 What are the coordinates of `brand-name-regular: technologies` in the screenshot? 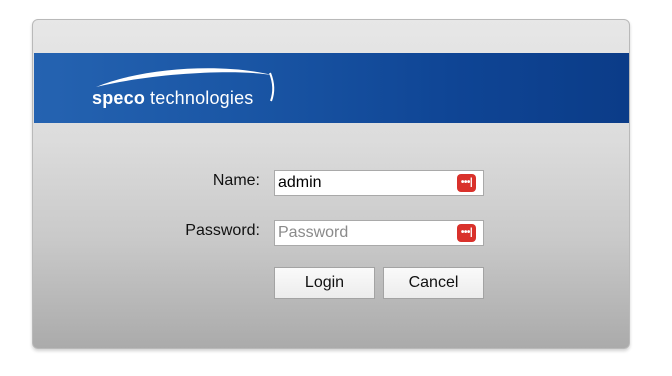 It's located at (202, 98).